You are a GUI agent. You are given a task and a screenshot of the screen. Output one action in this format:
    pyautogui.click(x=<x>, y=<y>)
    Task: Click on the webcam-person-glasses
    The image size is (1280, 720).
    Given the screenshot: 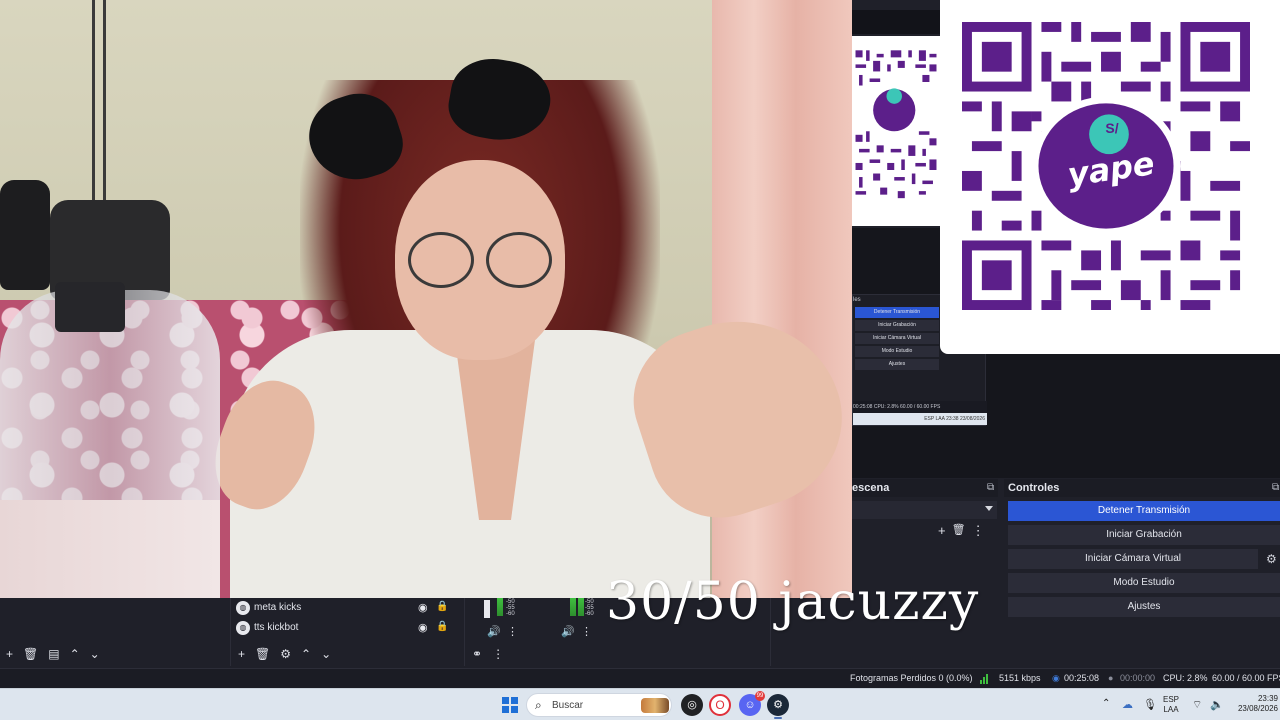 What is the action you would take?
    pyautogui.click(x=480, y=262)
    